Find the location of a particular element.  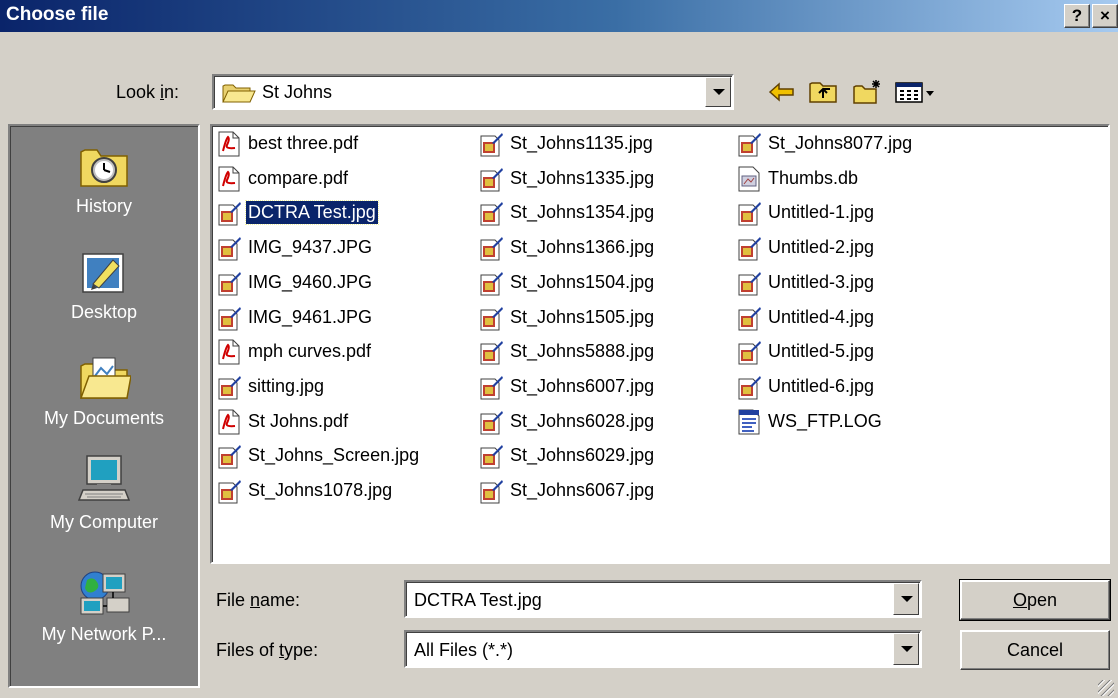

place-label: History is located at coordinates (103, 206).